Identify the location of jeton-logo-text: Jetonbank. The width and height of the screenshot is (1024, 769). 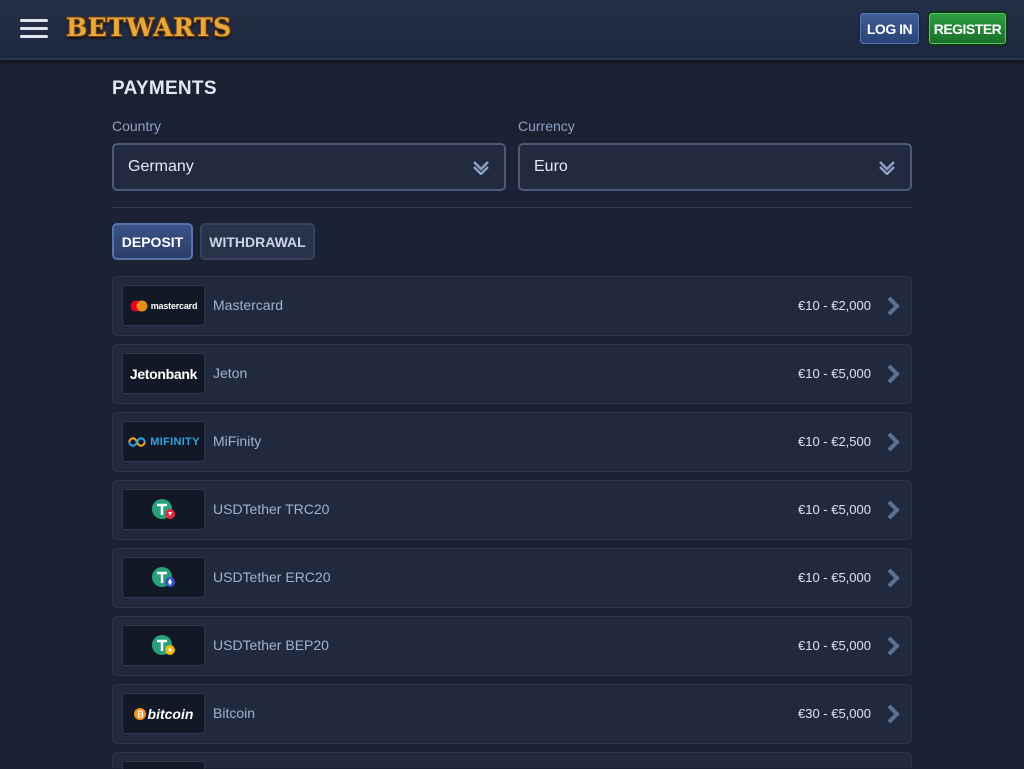
(163, 373).